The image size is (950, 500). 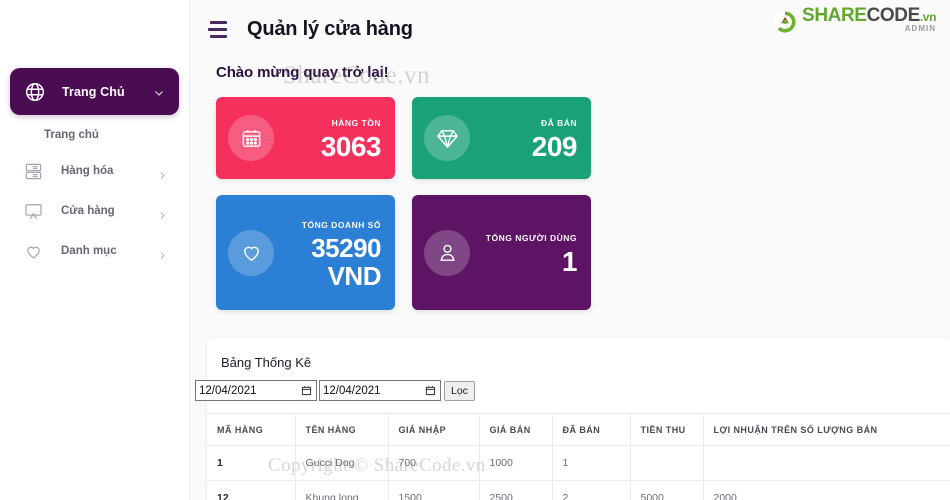 I want to click on sidebar-active-label: Trang Chủ, so click(x=93, y=91).